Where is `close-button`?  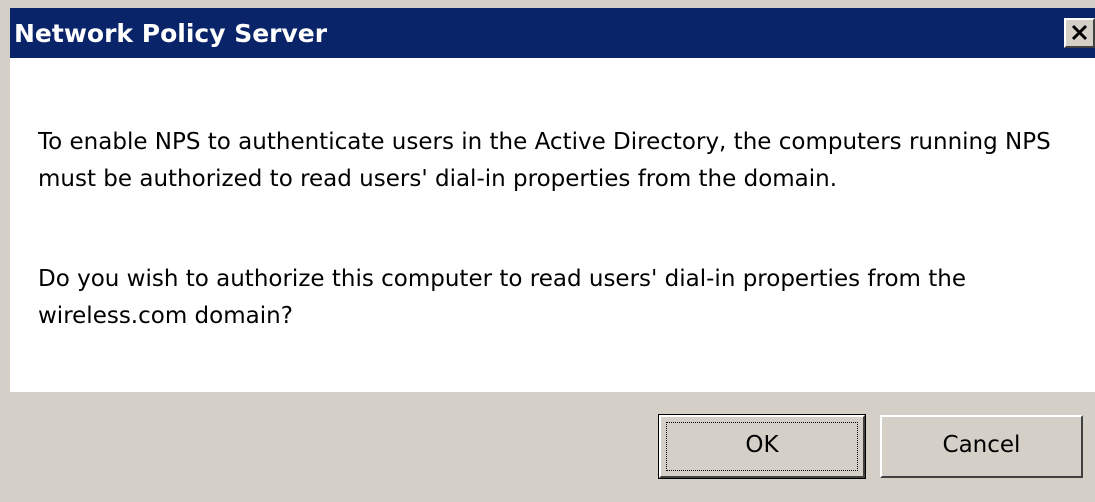
close-button is located at coordinates (1079, 33).